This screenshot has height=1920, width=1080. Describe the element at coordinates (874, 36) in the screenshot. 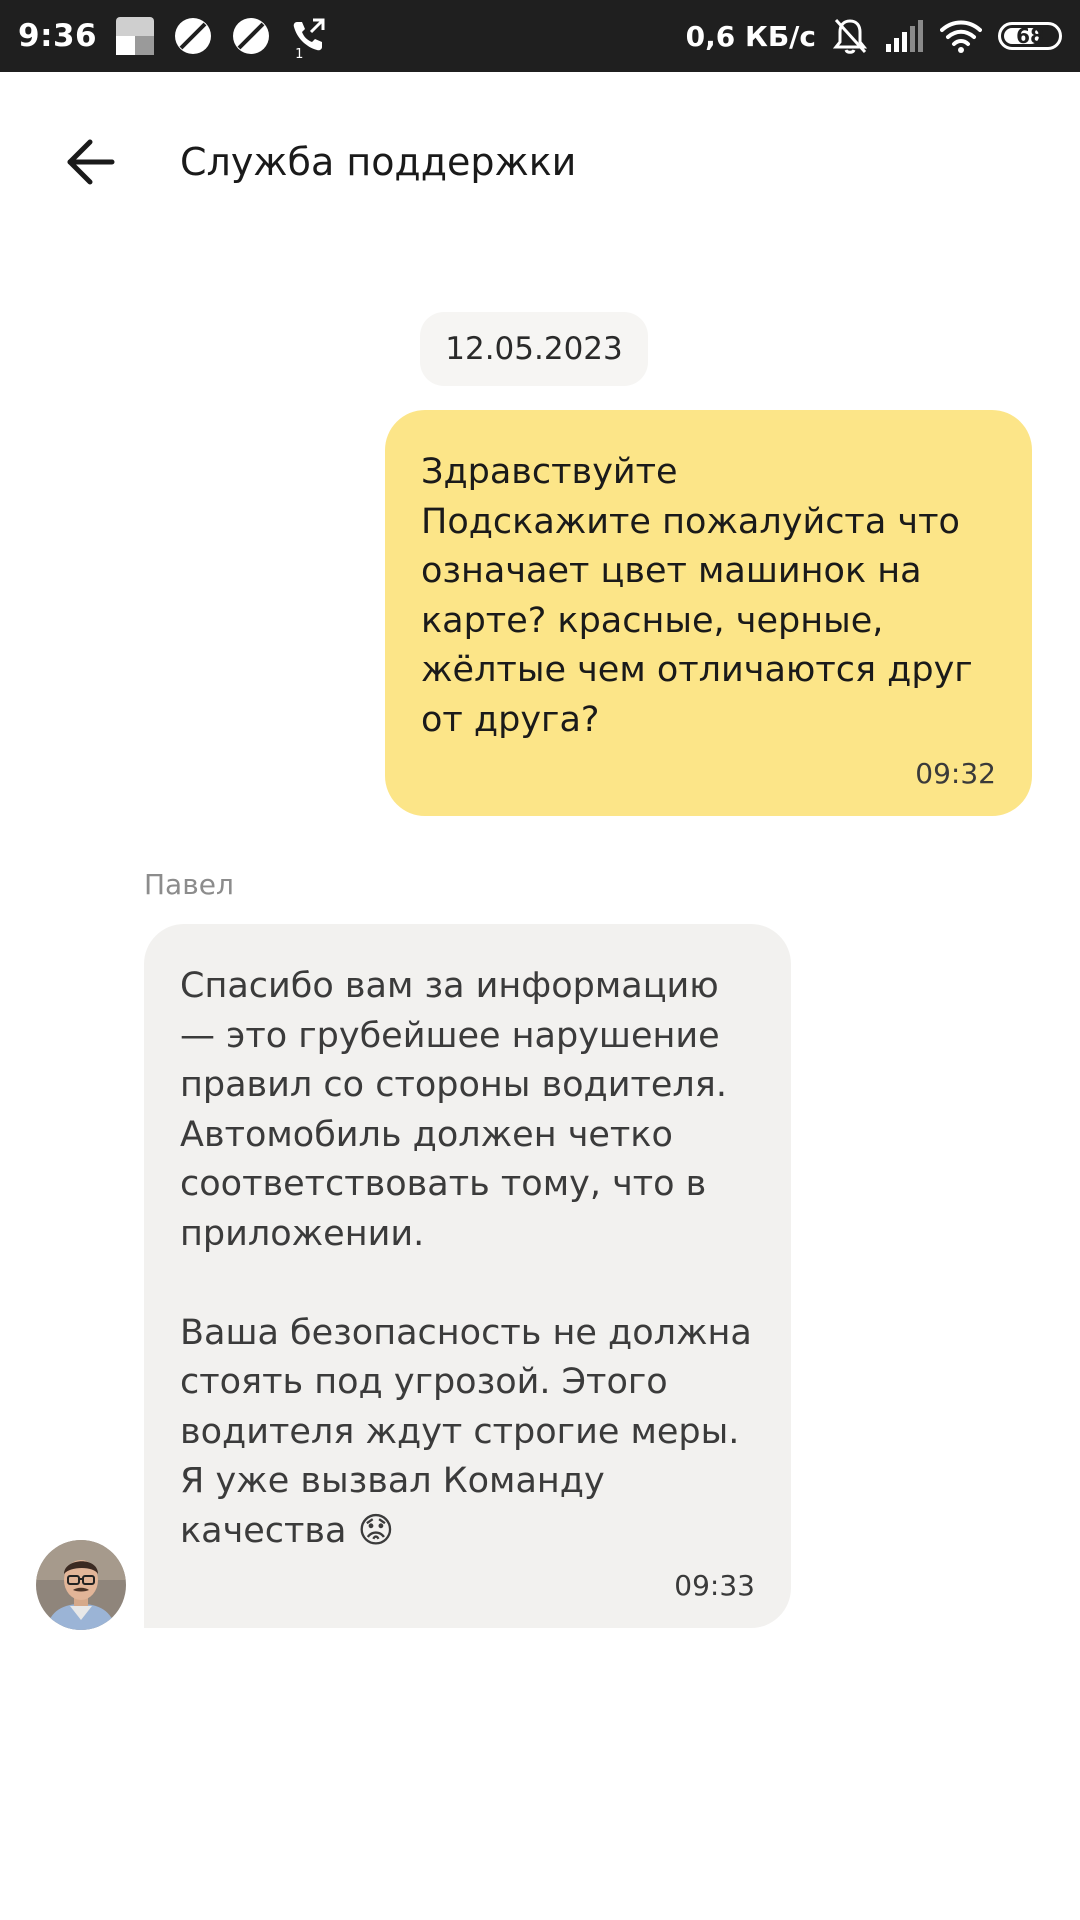

I see `status-right: 0,6 КБ/с 68` at that location.